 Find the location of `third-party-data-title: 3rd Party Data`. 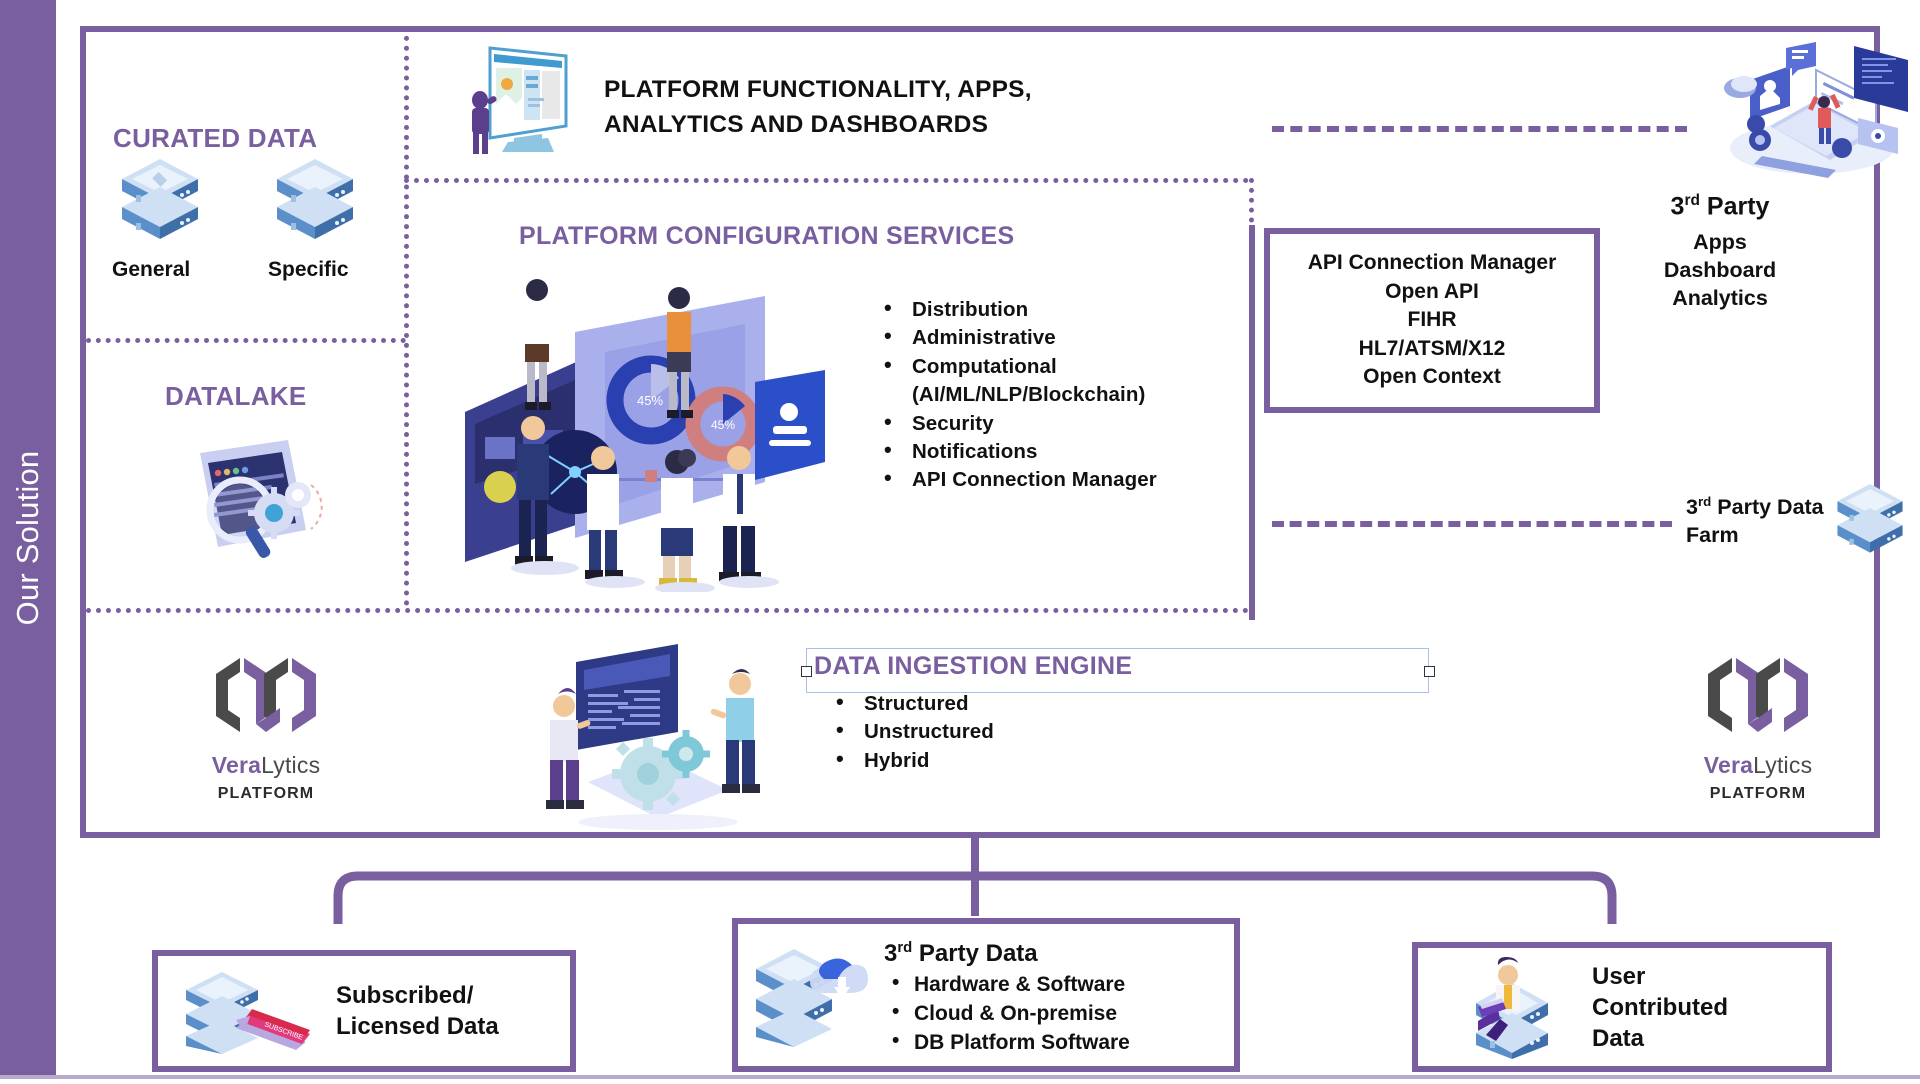

third-party-data-title: 3rd Party Data is located at coordinates (1007, 951).